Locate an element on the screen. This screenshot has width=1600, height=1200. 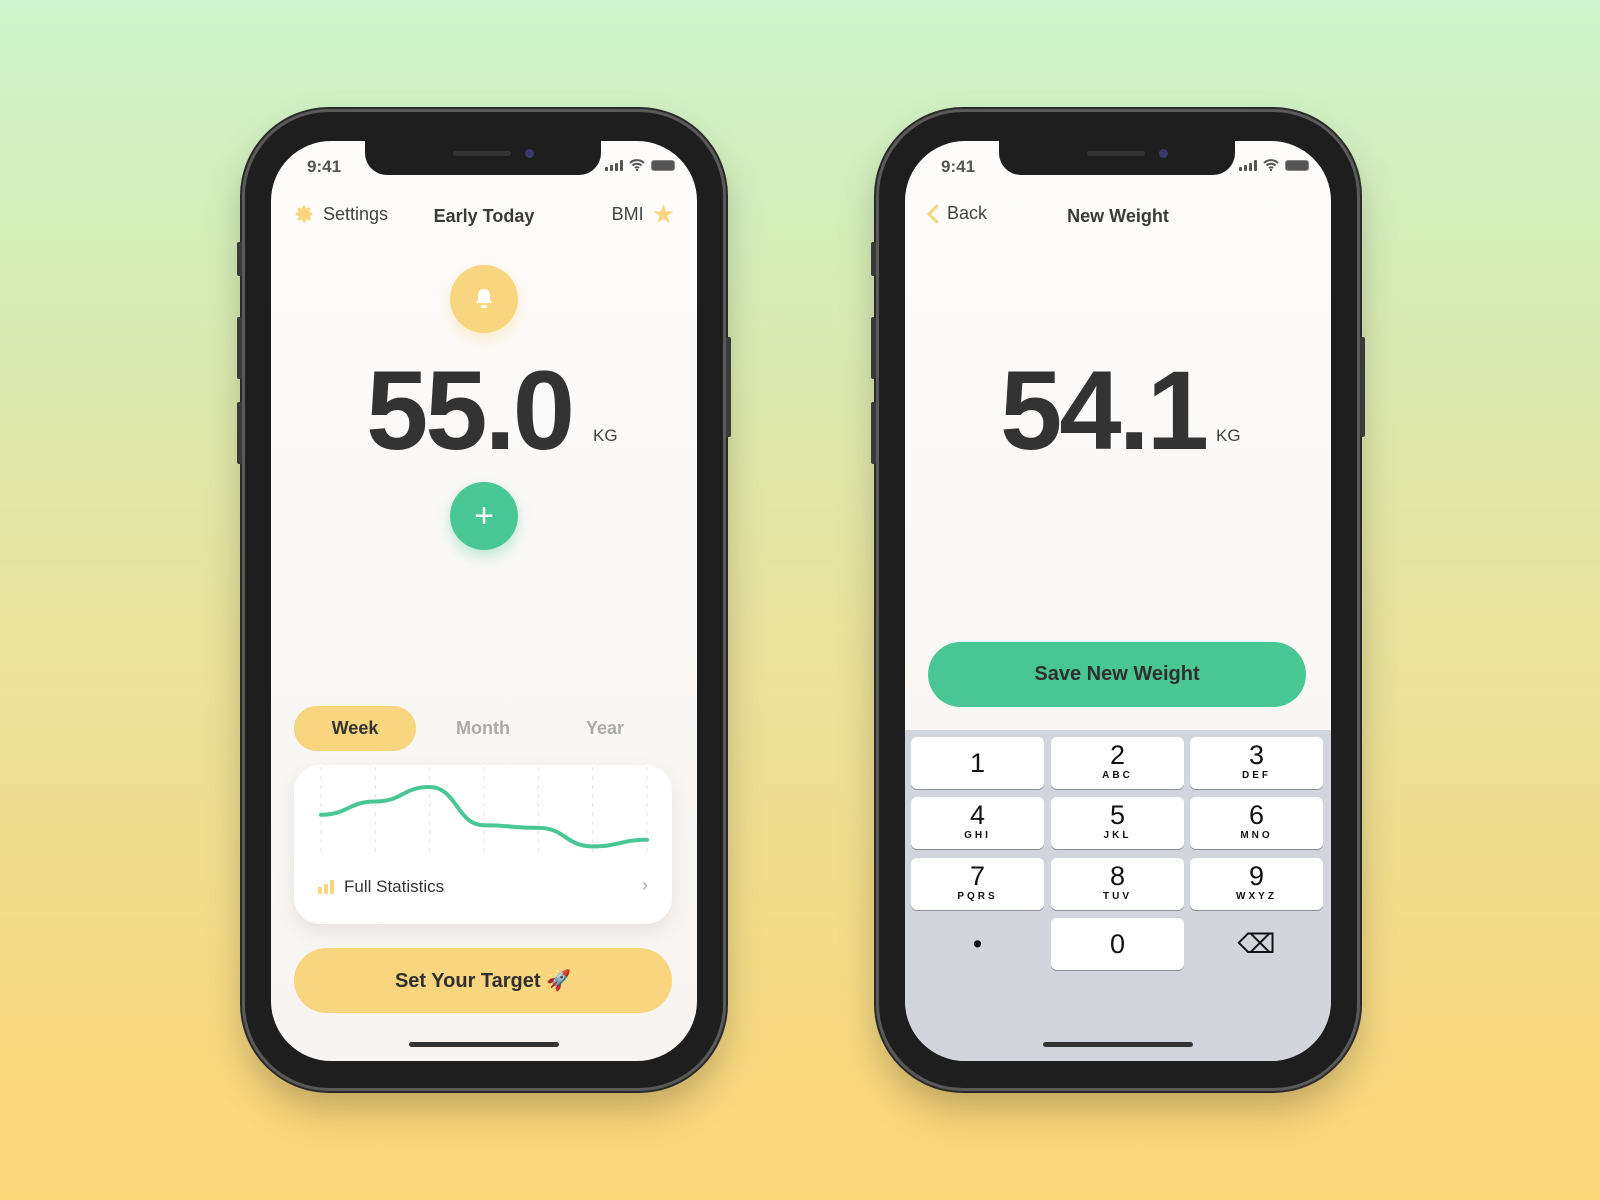
statistics-card: Full Statistics › is located at coordinates (483, 844).